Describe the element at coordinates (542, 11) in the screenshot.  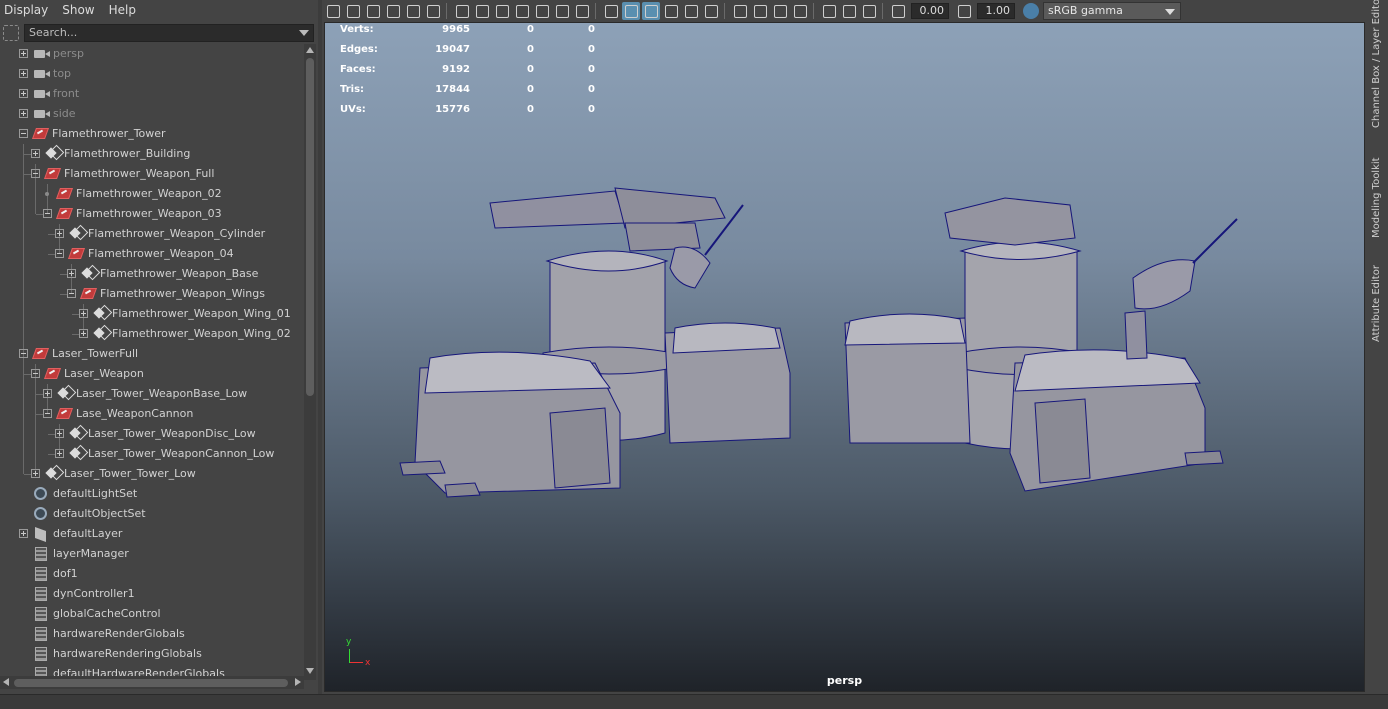
I see `field-chart-icon` at that location.